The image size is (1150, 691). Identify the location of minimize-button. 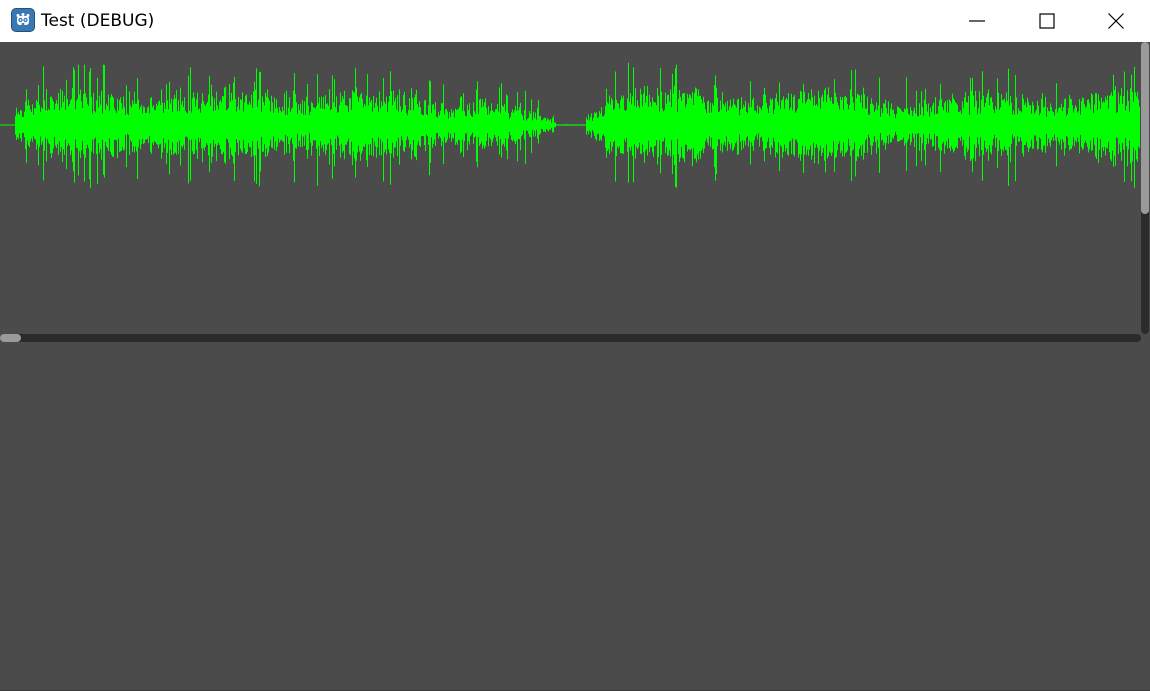
(977, 21).